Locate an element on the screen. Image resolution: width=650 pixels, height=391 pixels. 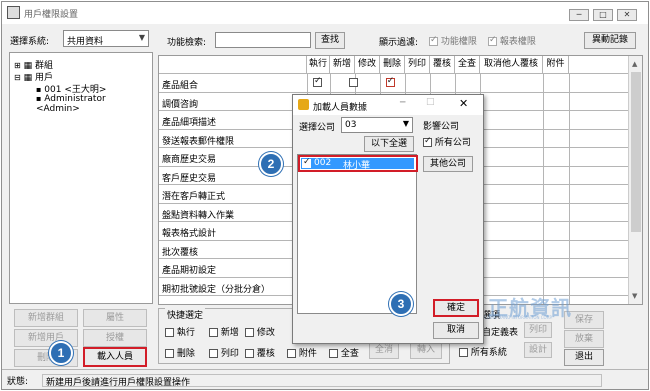
row-label: 調價咨詢 is located at coordinates (180, 104).